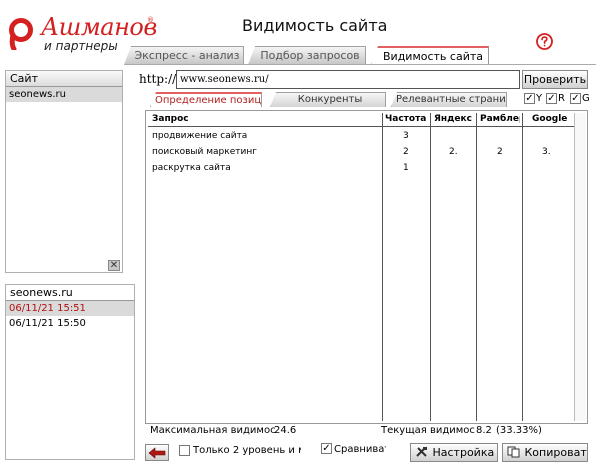 This screenshot has width=596, height=465. I want to click on table-row: поисковый маркетинг 2 2. 2 3., so click(361, 152).